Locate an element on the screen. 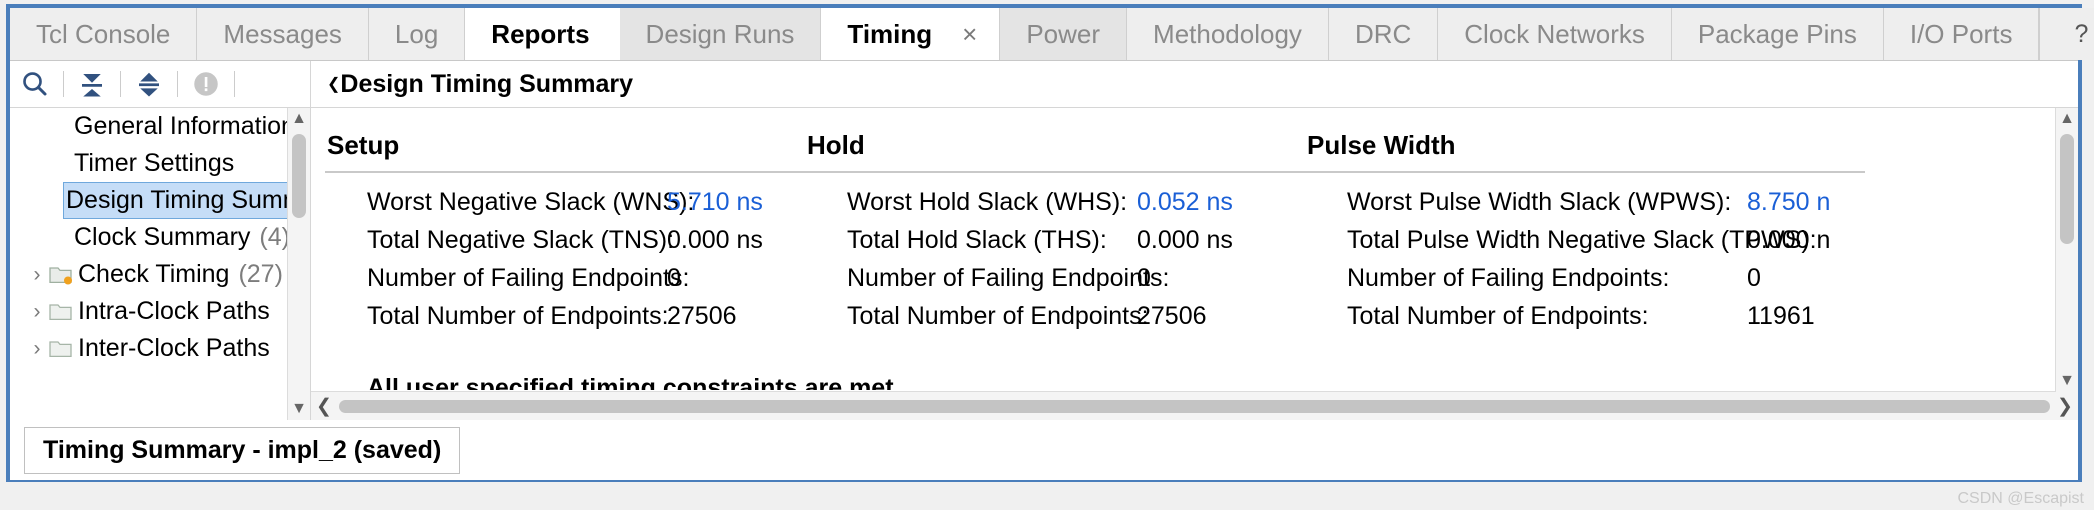 This screenshot has height=510, width=2094. tree-item-timer-settings: Timer Settings is located at coordinates (149, 163).